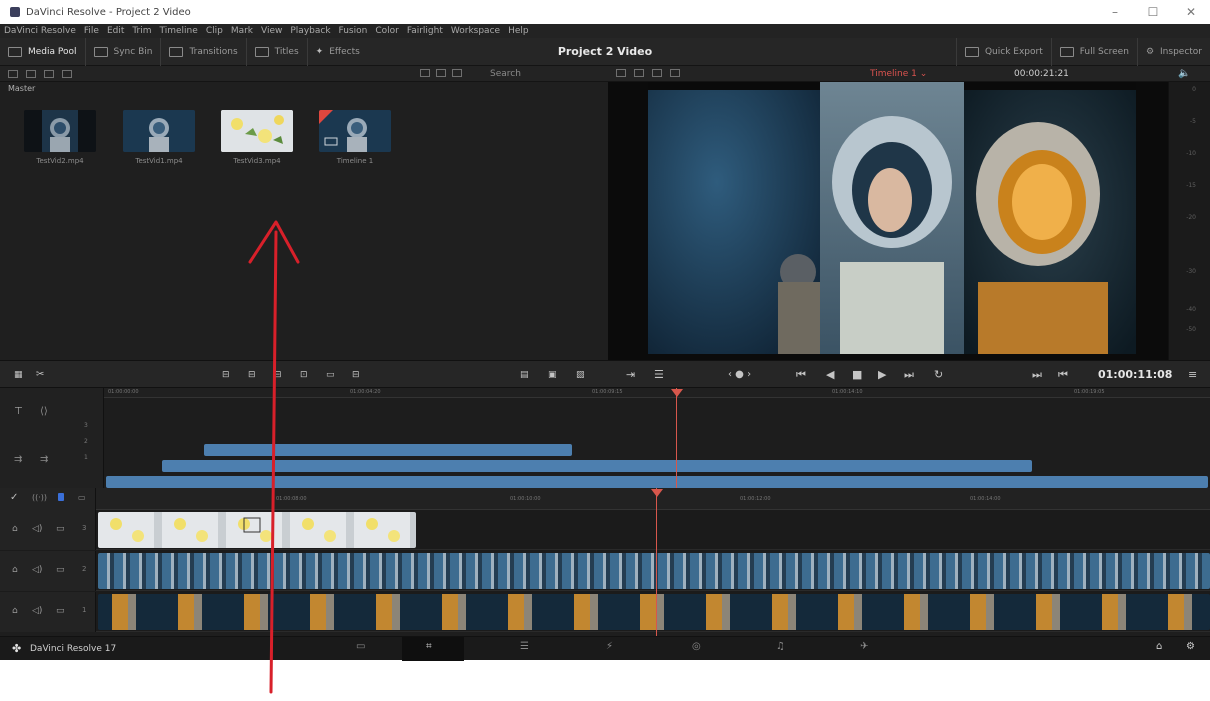 This screenshot has width=1210, height=701. What do you see at coordinates (274, 457) in the screenshot?
I see `annotation-arrow` at bounding box center [274, 457].